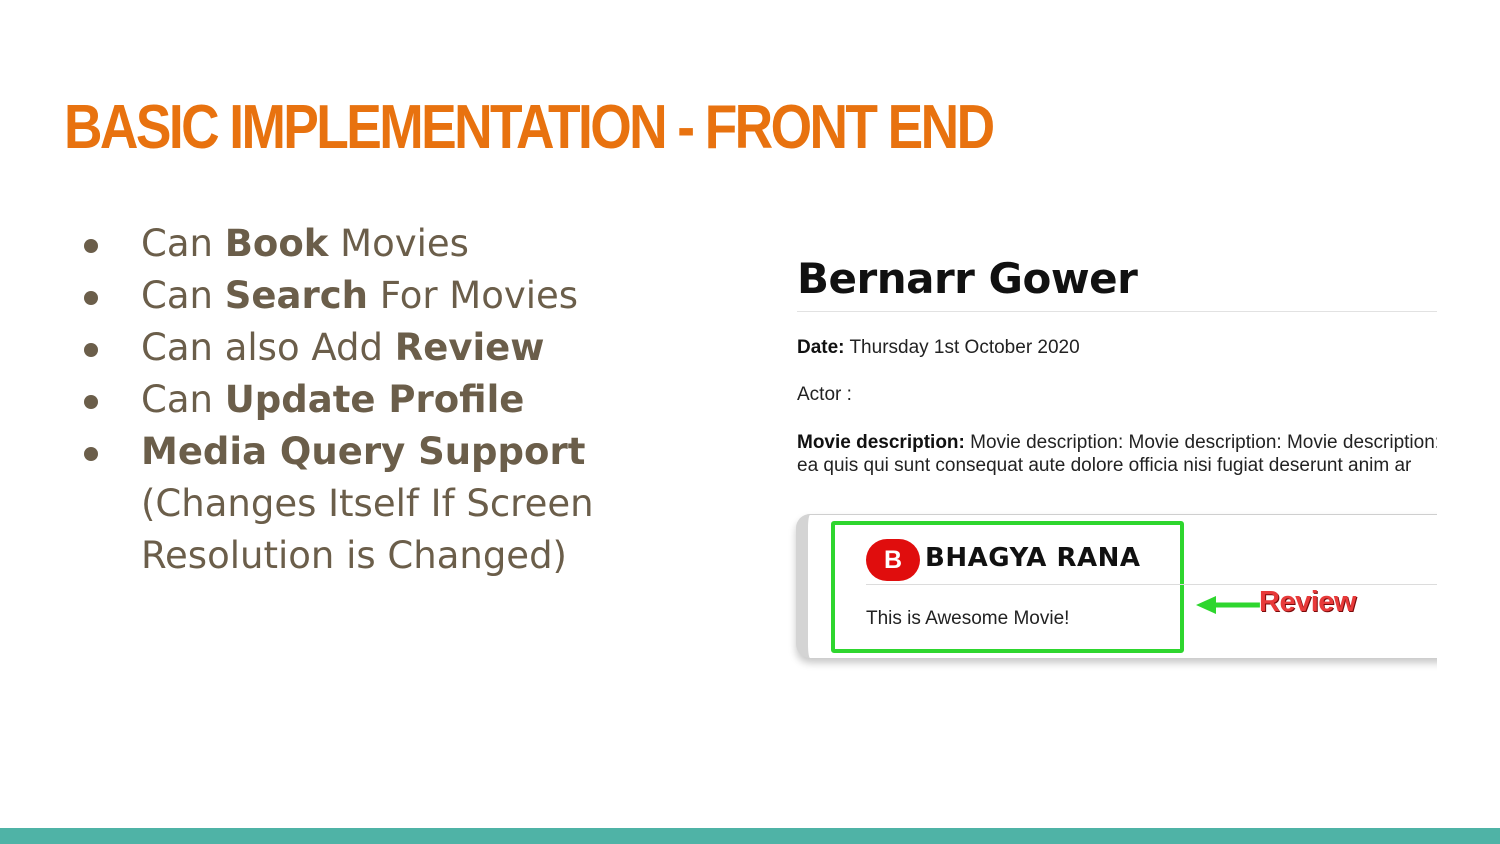 This screenshot has width=1500, height=844. What do you see at coordinates (967, 278) in the screenshot?
I see `movie-title: Bernarr Gower` at bounding box center [967, 278].